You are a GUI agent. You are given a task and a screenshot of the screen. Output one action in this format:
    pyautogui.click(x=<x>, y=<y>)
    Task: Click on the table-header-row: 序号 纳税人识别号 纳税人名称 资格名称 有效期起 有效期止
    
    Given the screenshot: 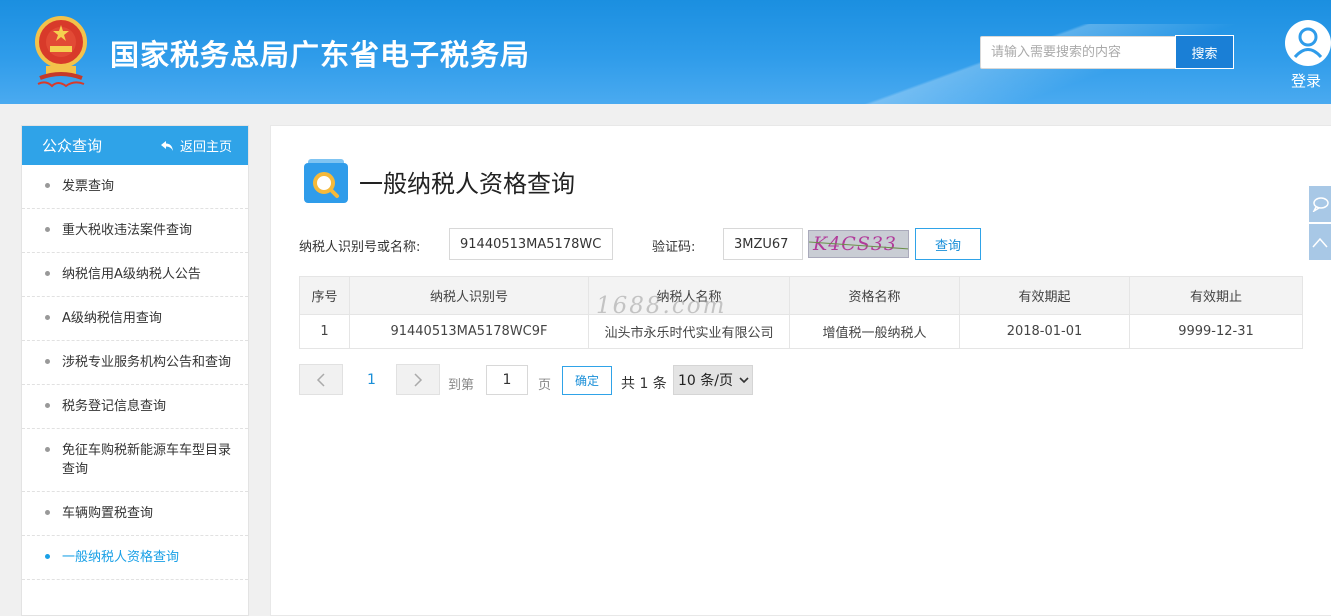 What is the action you would take?
    pyautogui.click(x=801, y=295)
    